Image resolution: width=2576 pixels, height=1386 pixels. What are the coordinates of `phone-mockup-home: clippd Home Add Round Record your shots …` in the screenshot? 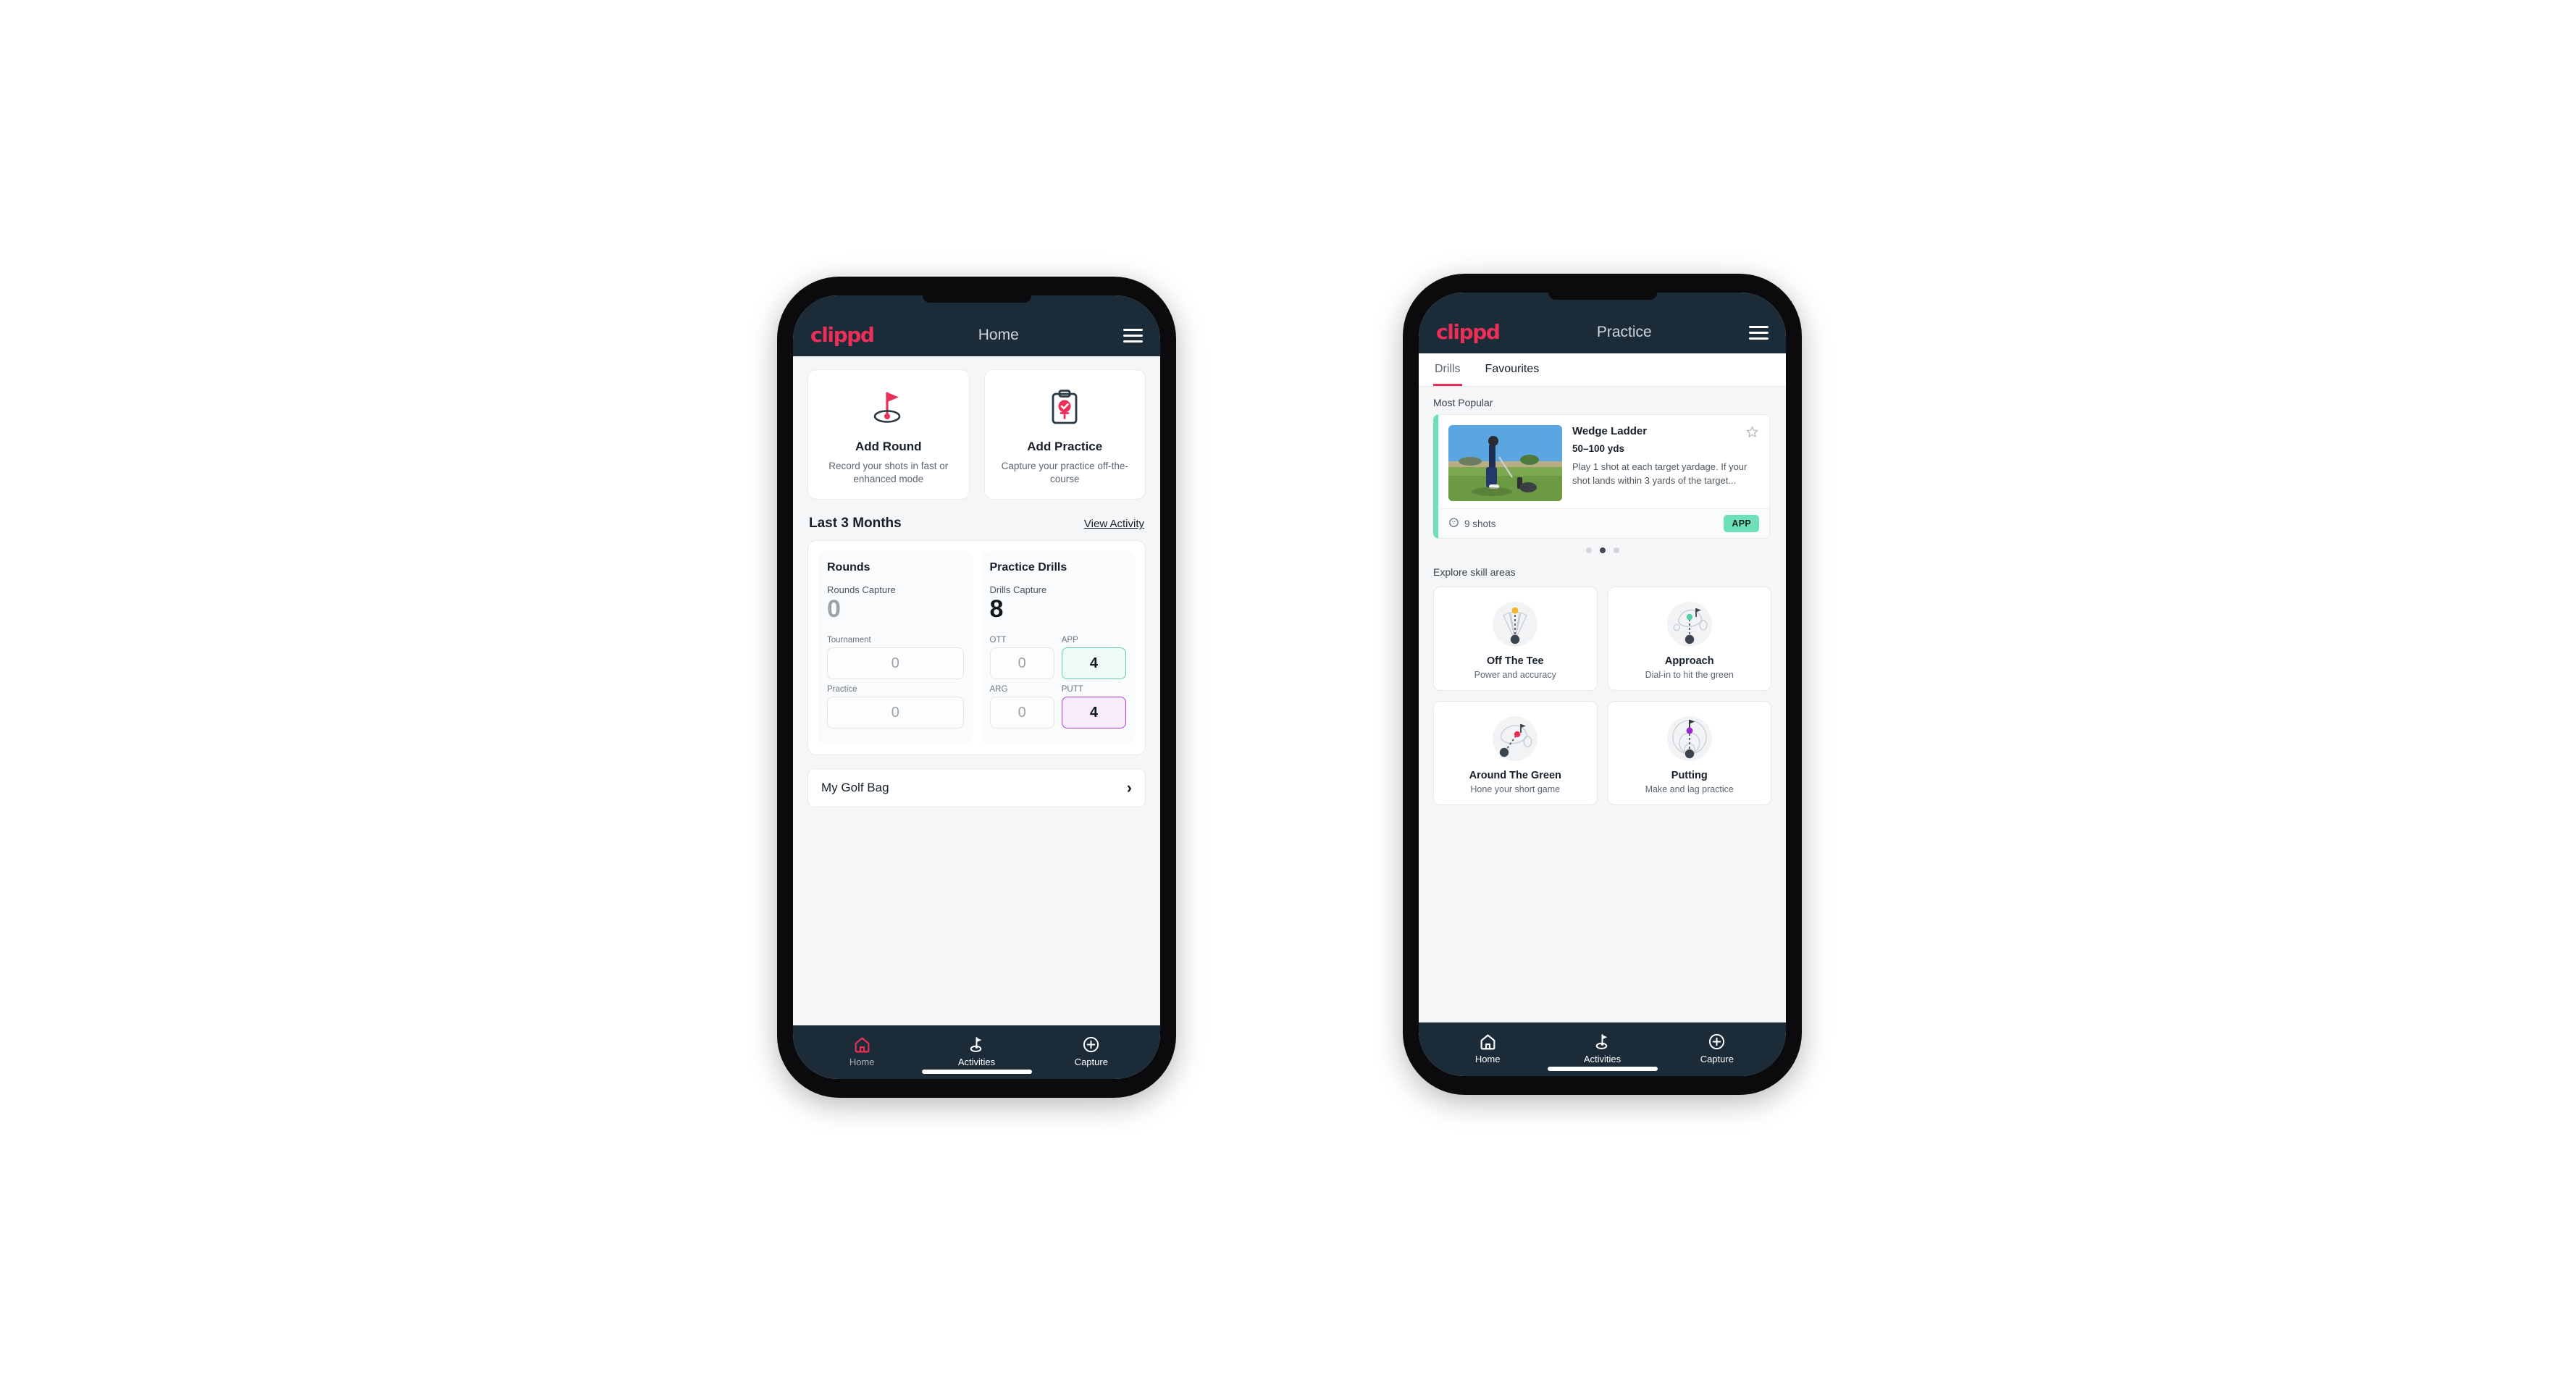 It's located at (976, 687).